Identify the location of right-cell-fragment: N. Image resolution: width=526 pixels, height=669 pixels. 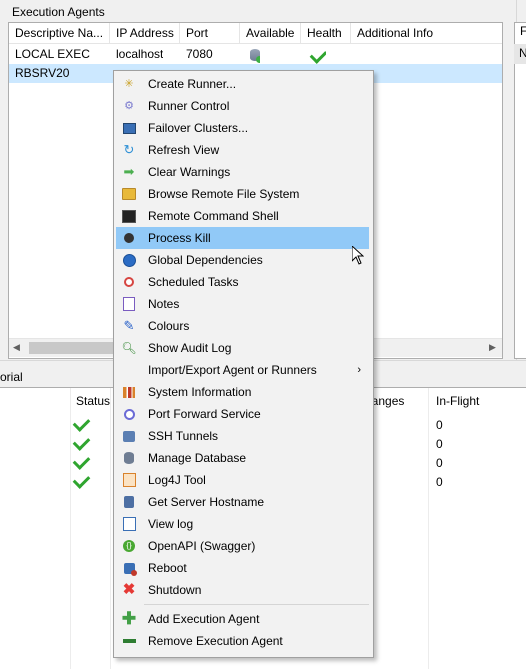
(522, 53).